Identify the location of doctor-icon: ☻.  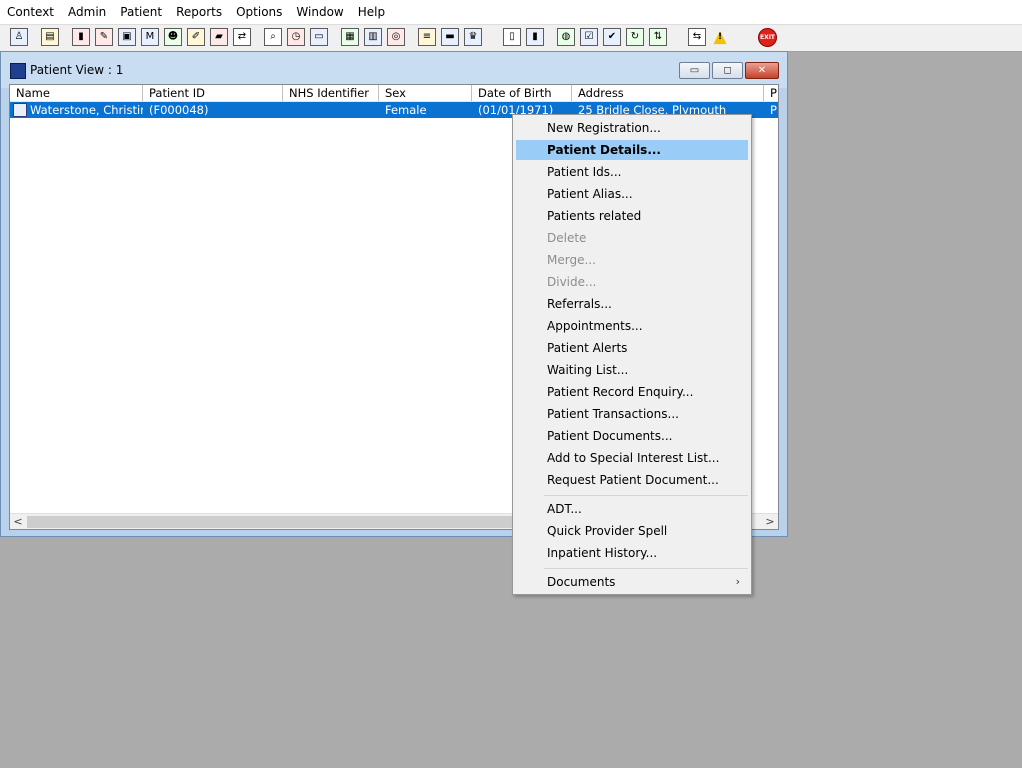
(173, 37).